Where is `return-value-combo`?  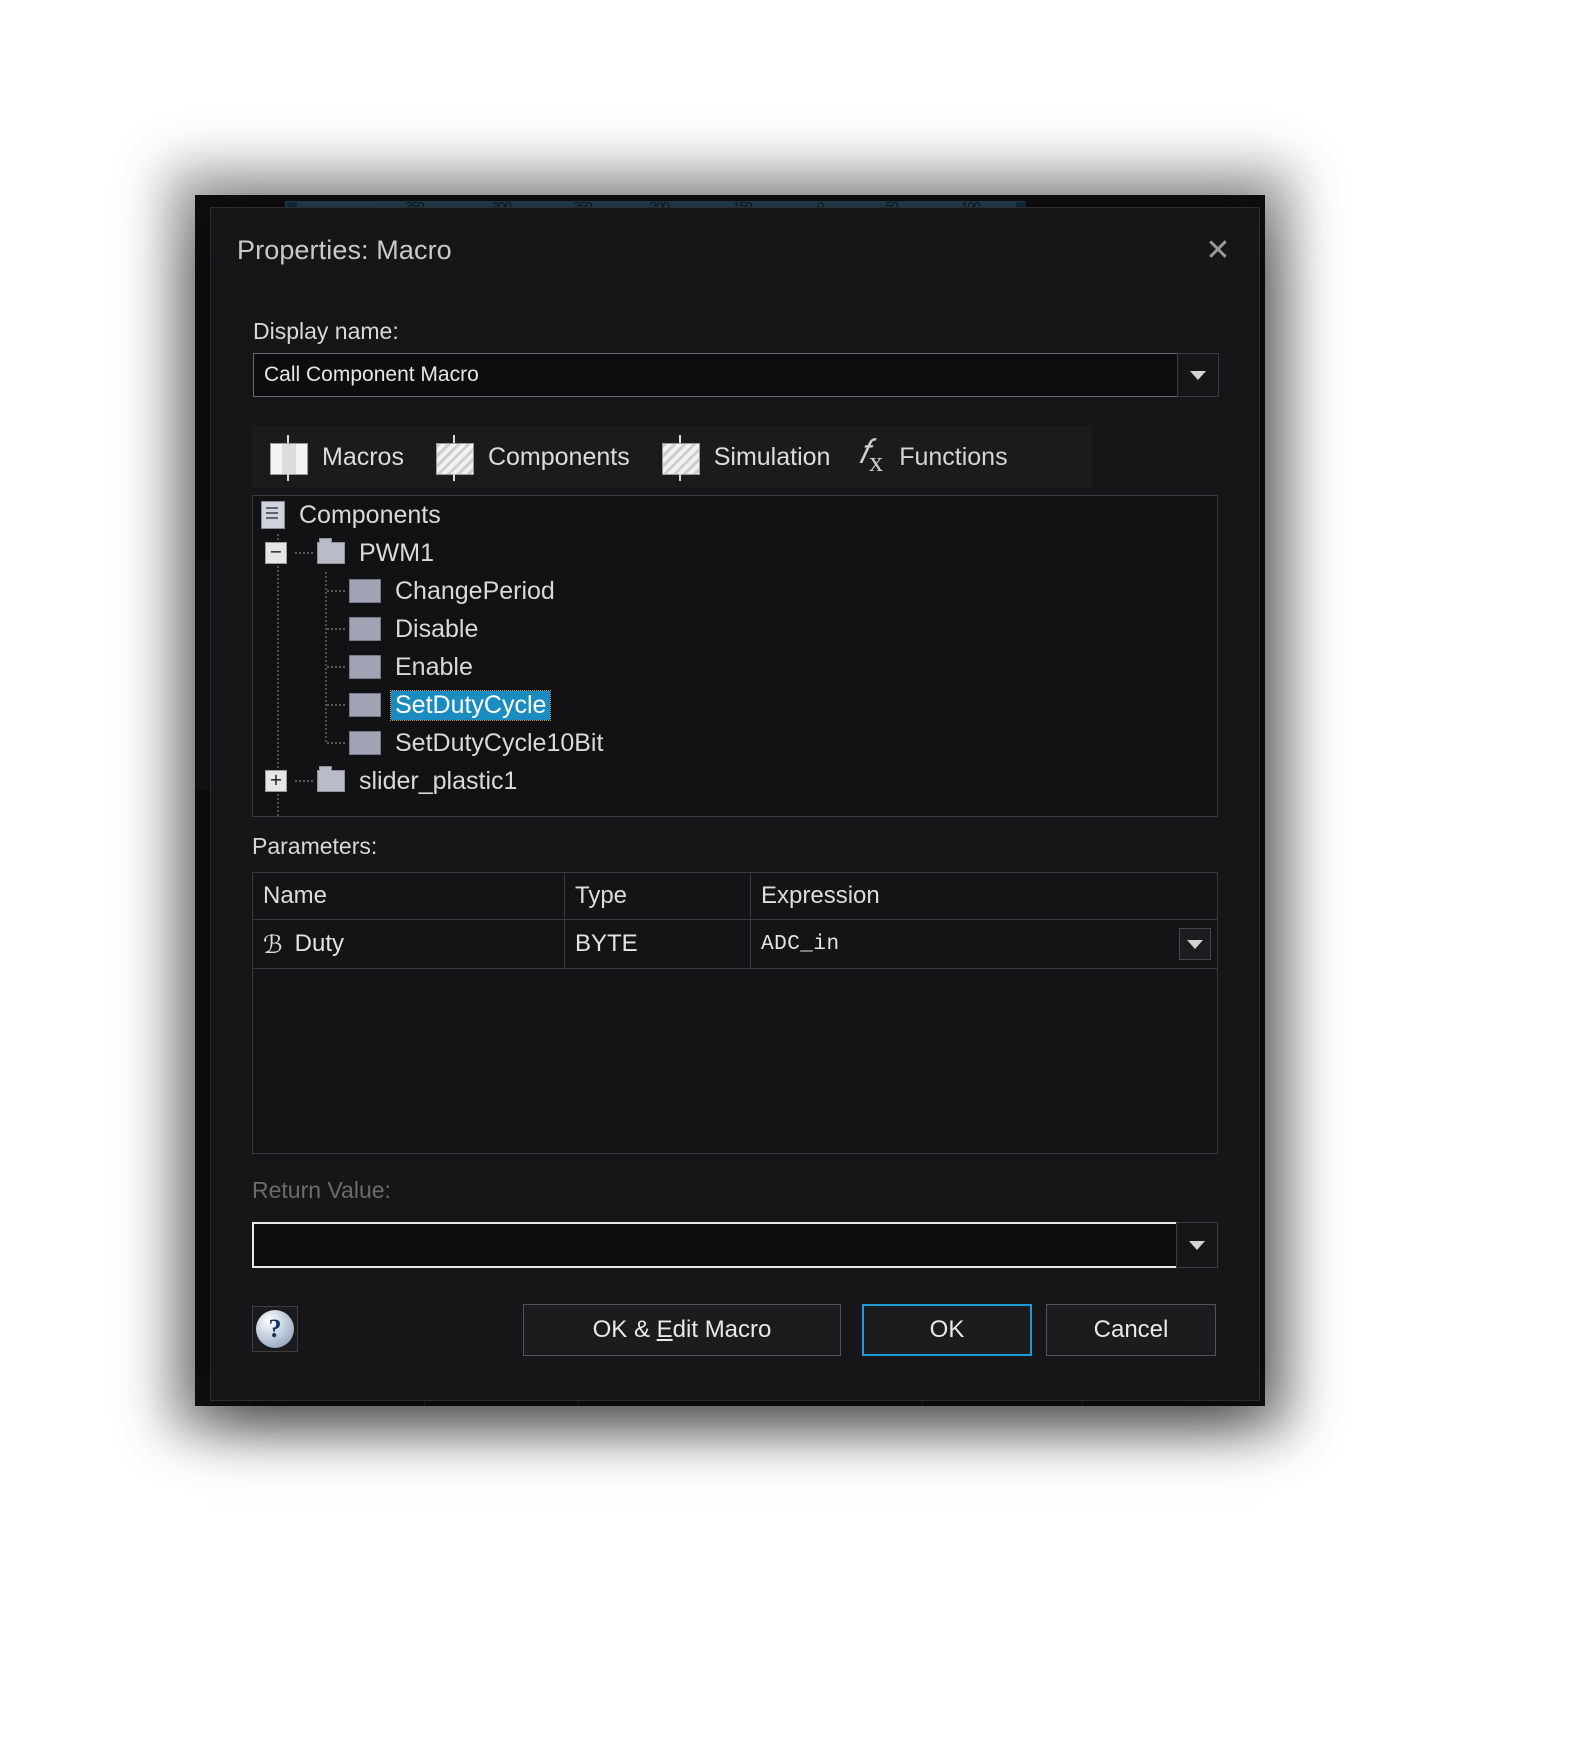 return-value-combo is located at coordinates (735, 1245).